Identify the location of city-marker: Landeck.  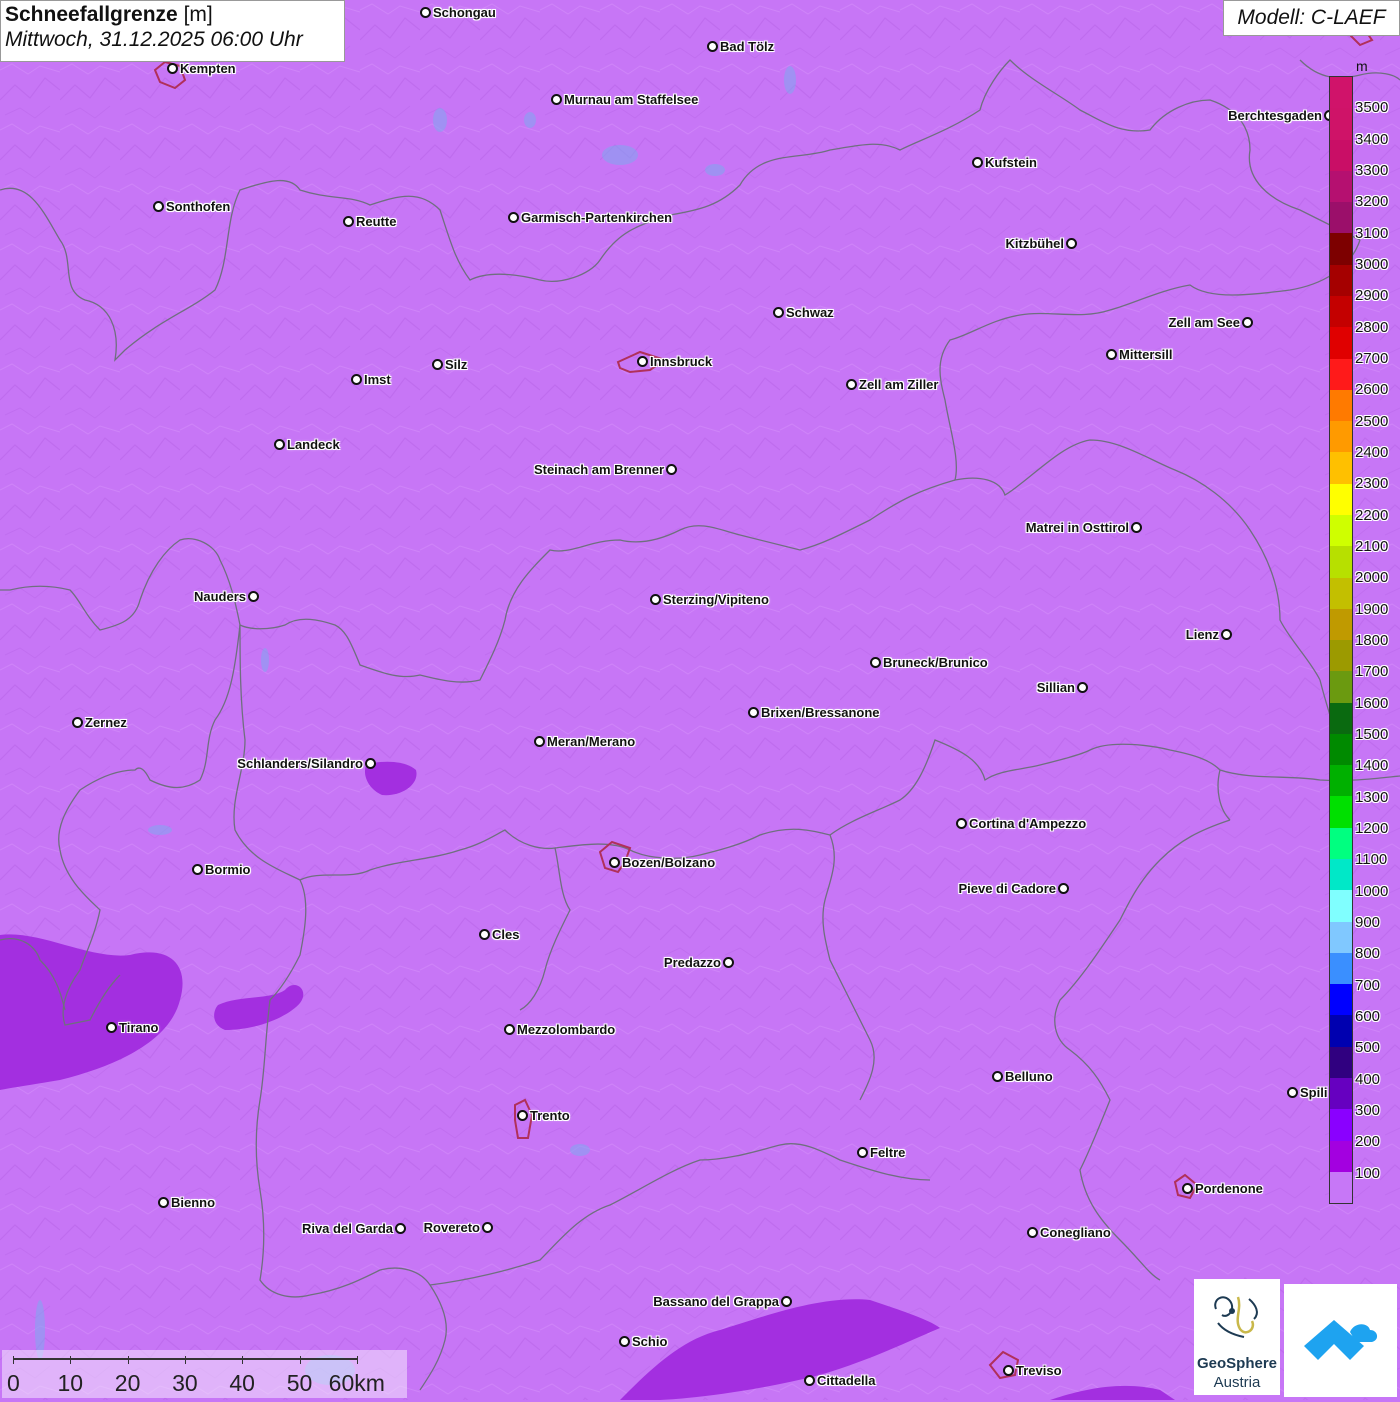
(307, 444).